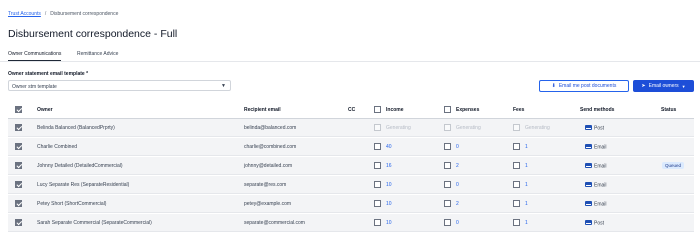  I want to click on owner-name: Charlie Combined, so click(57, 147).